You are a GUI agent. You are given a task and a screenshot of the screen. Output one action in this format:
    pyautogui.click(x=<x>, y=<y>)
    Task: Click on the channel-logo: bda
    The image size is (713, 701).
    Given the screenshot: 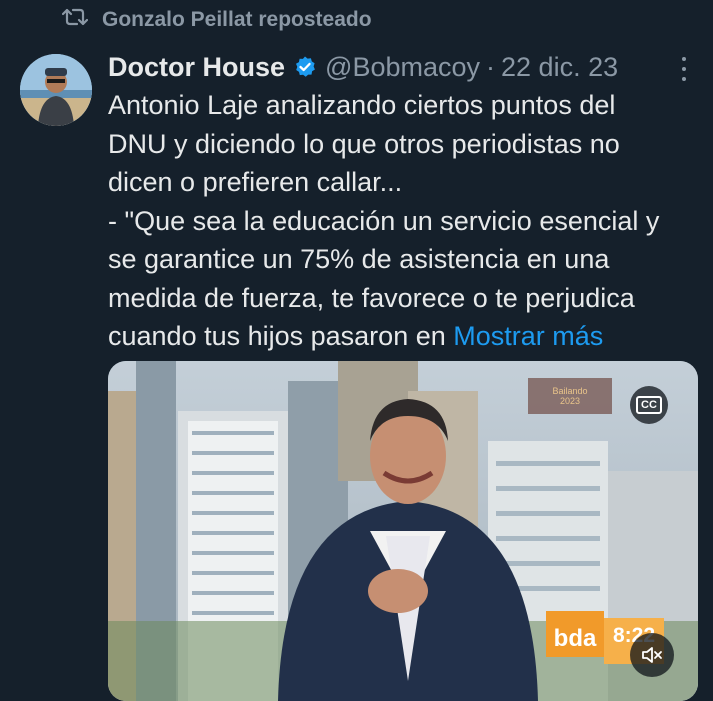 What is the action you would take?
    pyautogui.click(x=575, y=634)
    